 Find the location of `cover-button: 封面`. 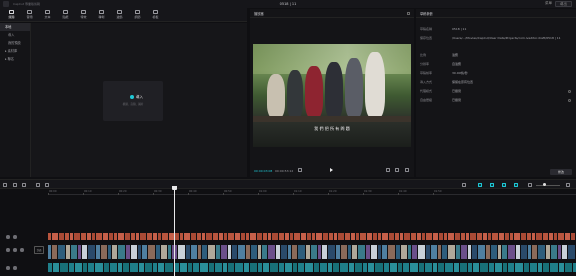

cover-button: 封面 is located at coordinates (39, 250).